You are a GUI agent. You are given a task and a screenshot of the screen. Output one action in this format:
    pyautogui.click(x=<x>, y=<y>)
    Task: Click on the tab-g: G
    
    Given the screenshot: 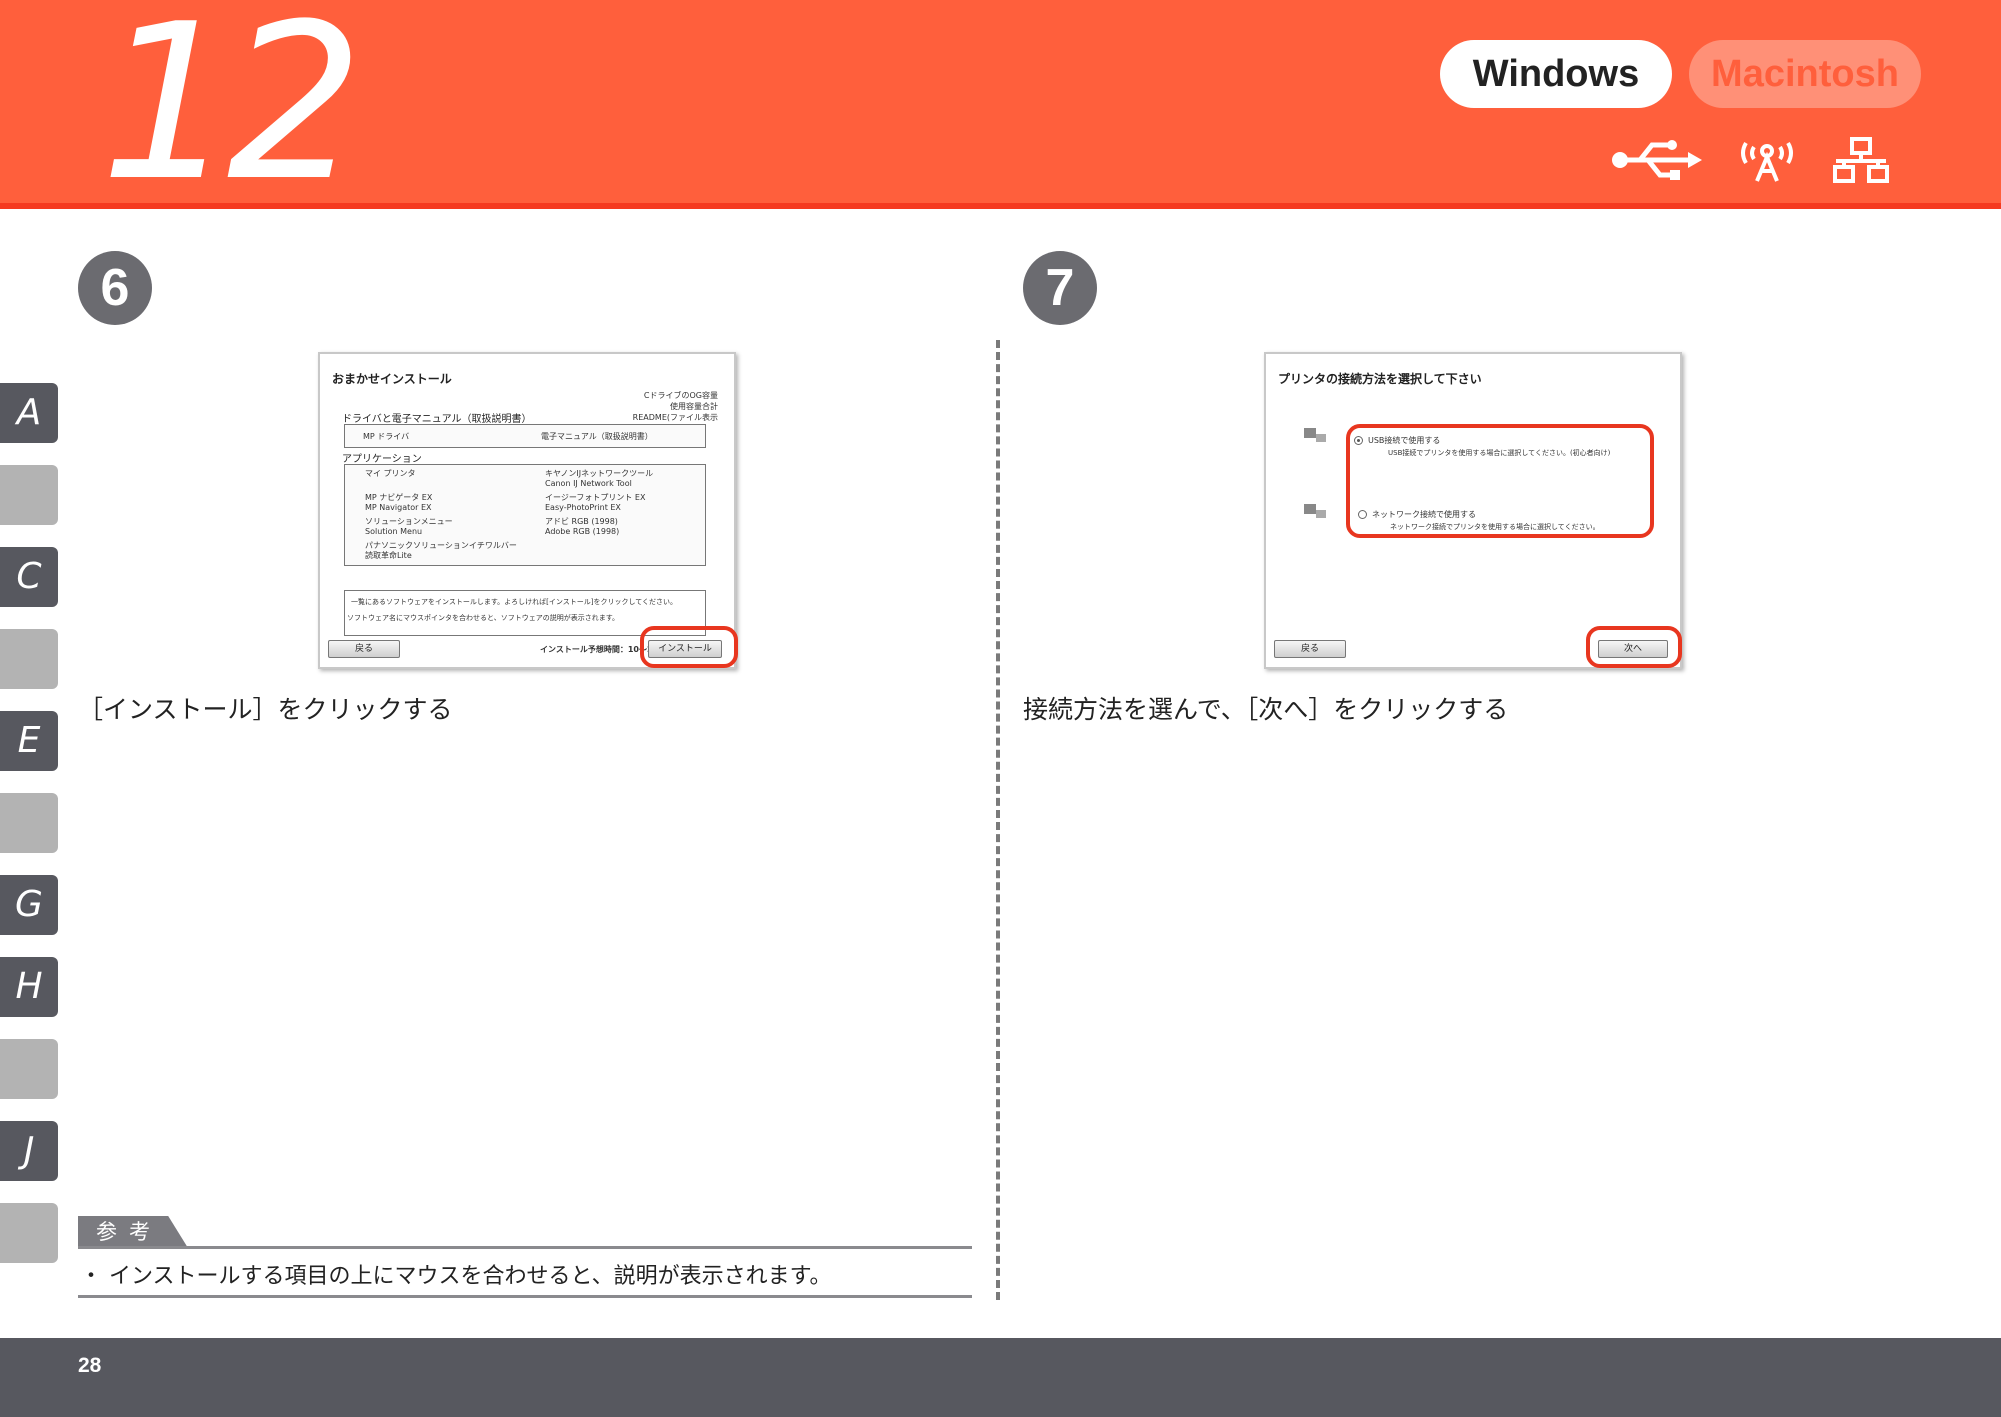 What is the action you would take?
    pyautogui.click(x=29, y=905)
    